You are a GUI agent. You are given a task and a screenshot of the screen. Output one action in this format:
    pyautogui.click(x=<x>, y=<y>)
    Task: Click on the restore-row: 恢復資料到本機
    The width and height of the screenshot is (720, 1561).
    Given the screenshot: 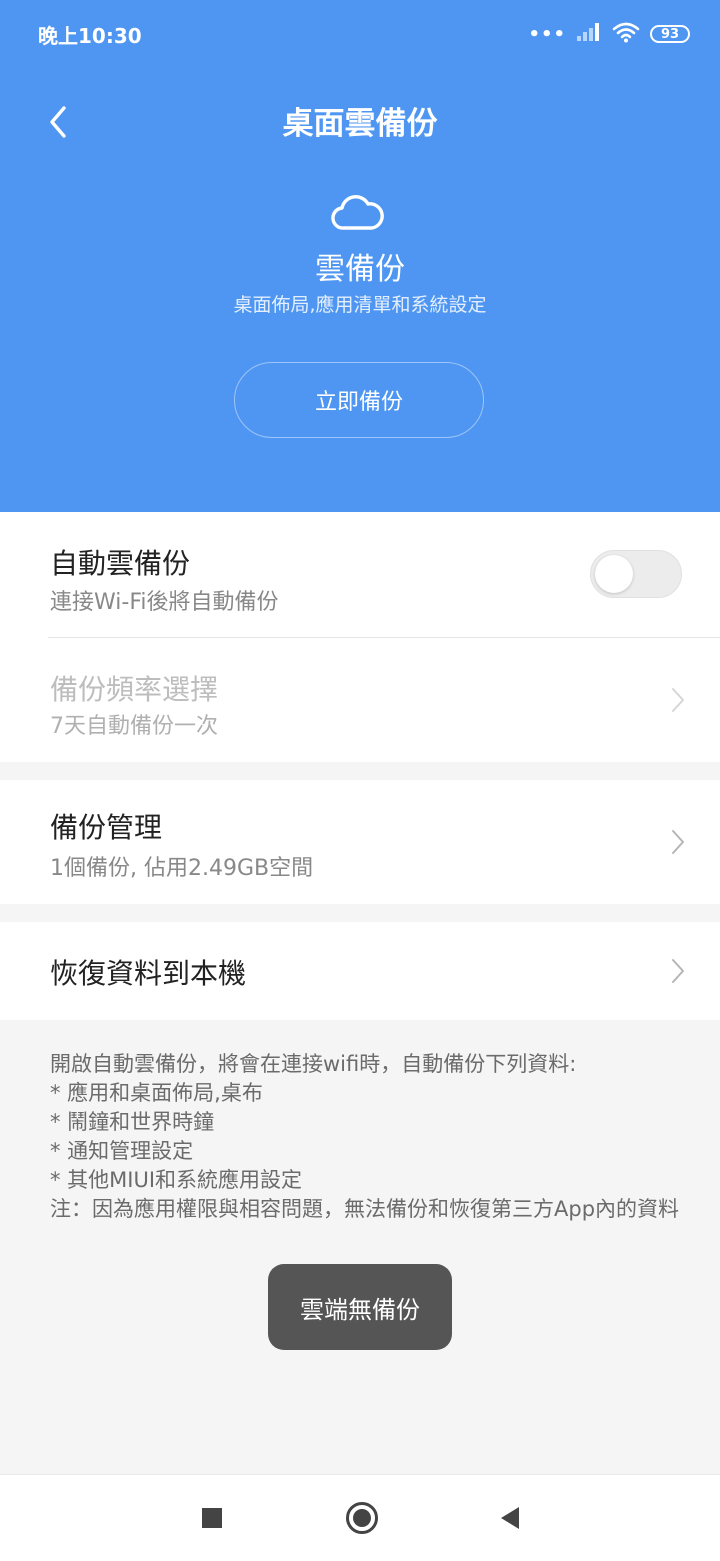 What is the action you would take?
    pyautogui.click(x=360, y=971)
    